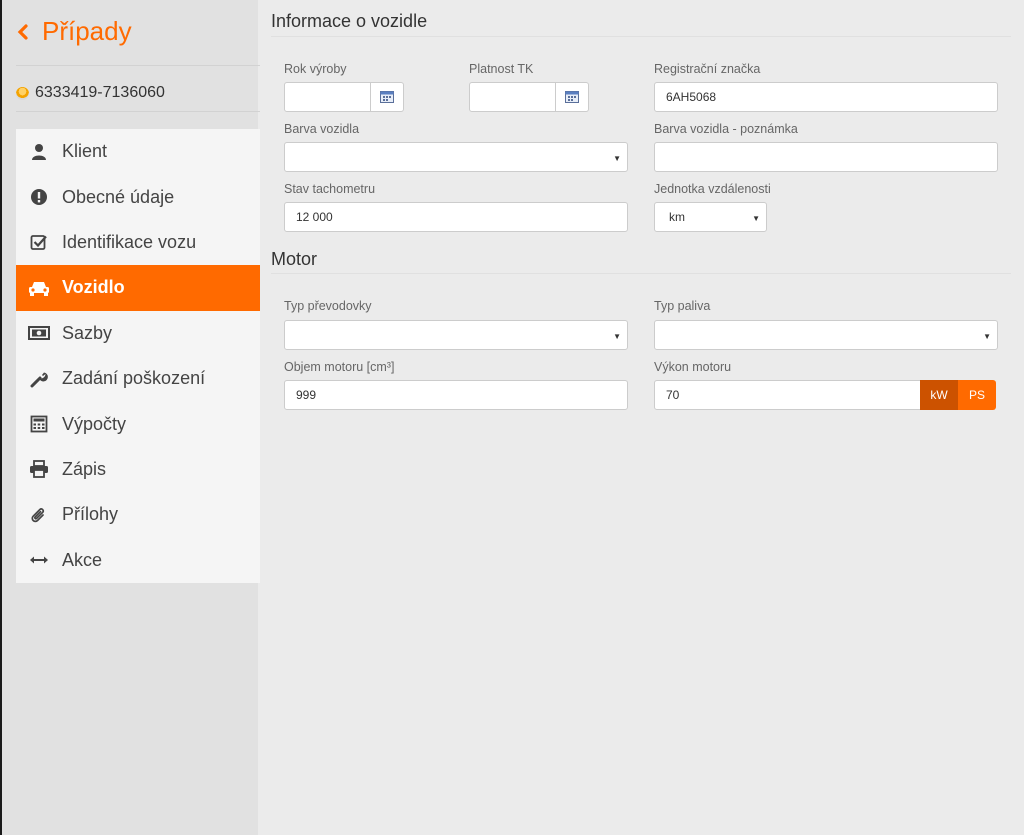 This screenshot has width=1024, height=835. What do you see at coordinates (87, 332) in the screenshot?
I see `sidebar-item-label: Sazby` at bounding box center [87, 332].